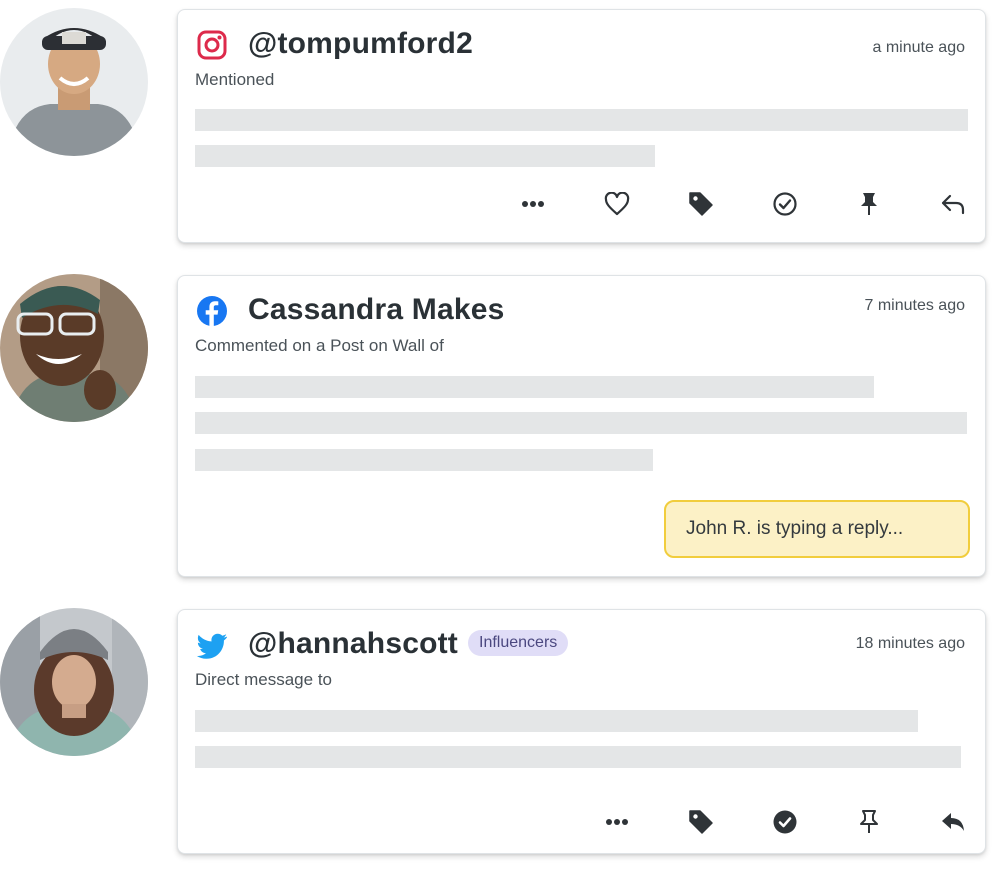 The image size is (1003, 877). Describe the element at coordinates (353, 644) in the screenshot. I see `post-author: @hannahscott` at that location.